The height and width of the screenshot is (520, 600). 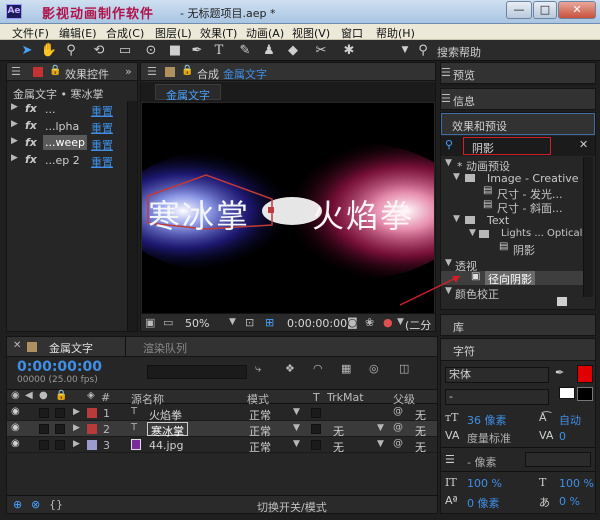 What do you see at coordinates (27, 50) in the screenshot?
I see `selection-tool-icon: ➤` at bounding box center [27, 50].